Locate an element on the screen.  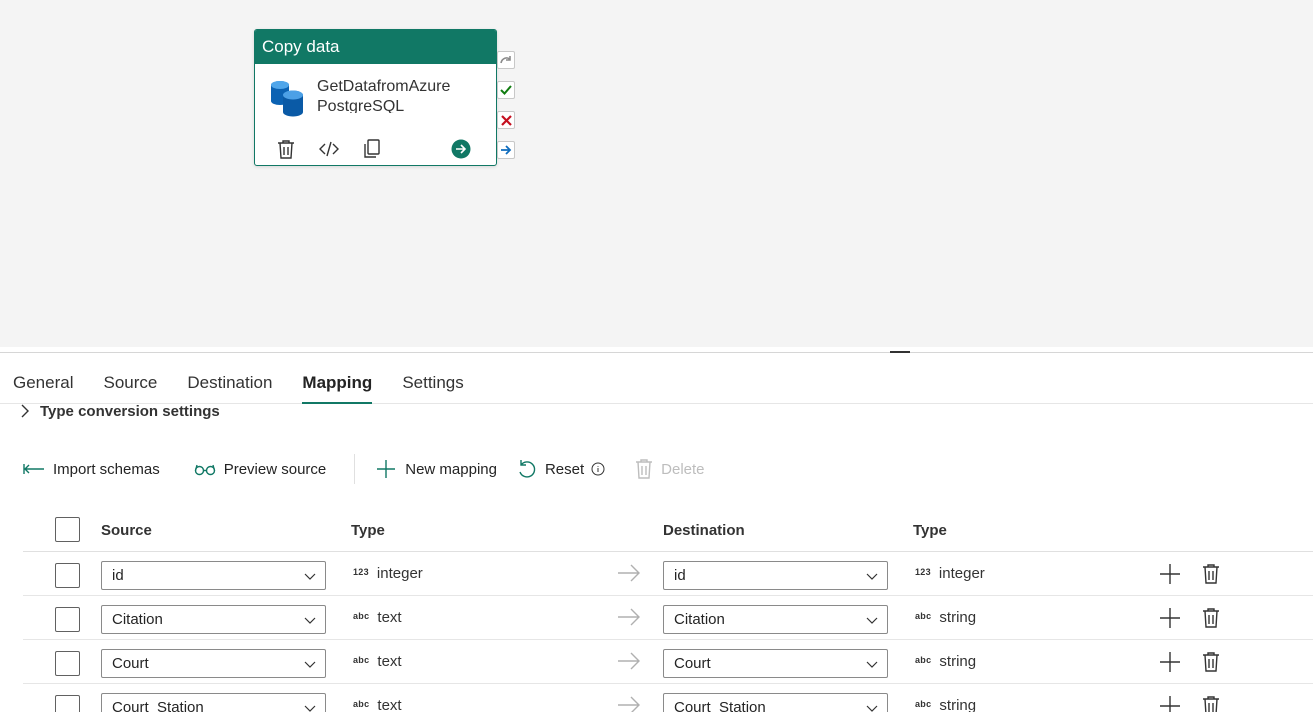
destination-column-select: id is located at coordinates (775, 575).